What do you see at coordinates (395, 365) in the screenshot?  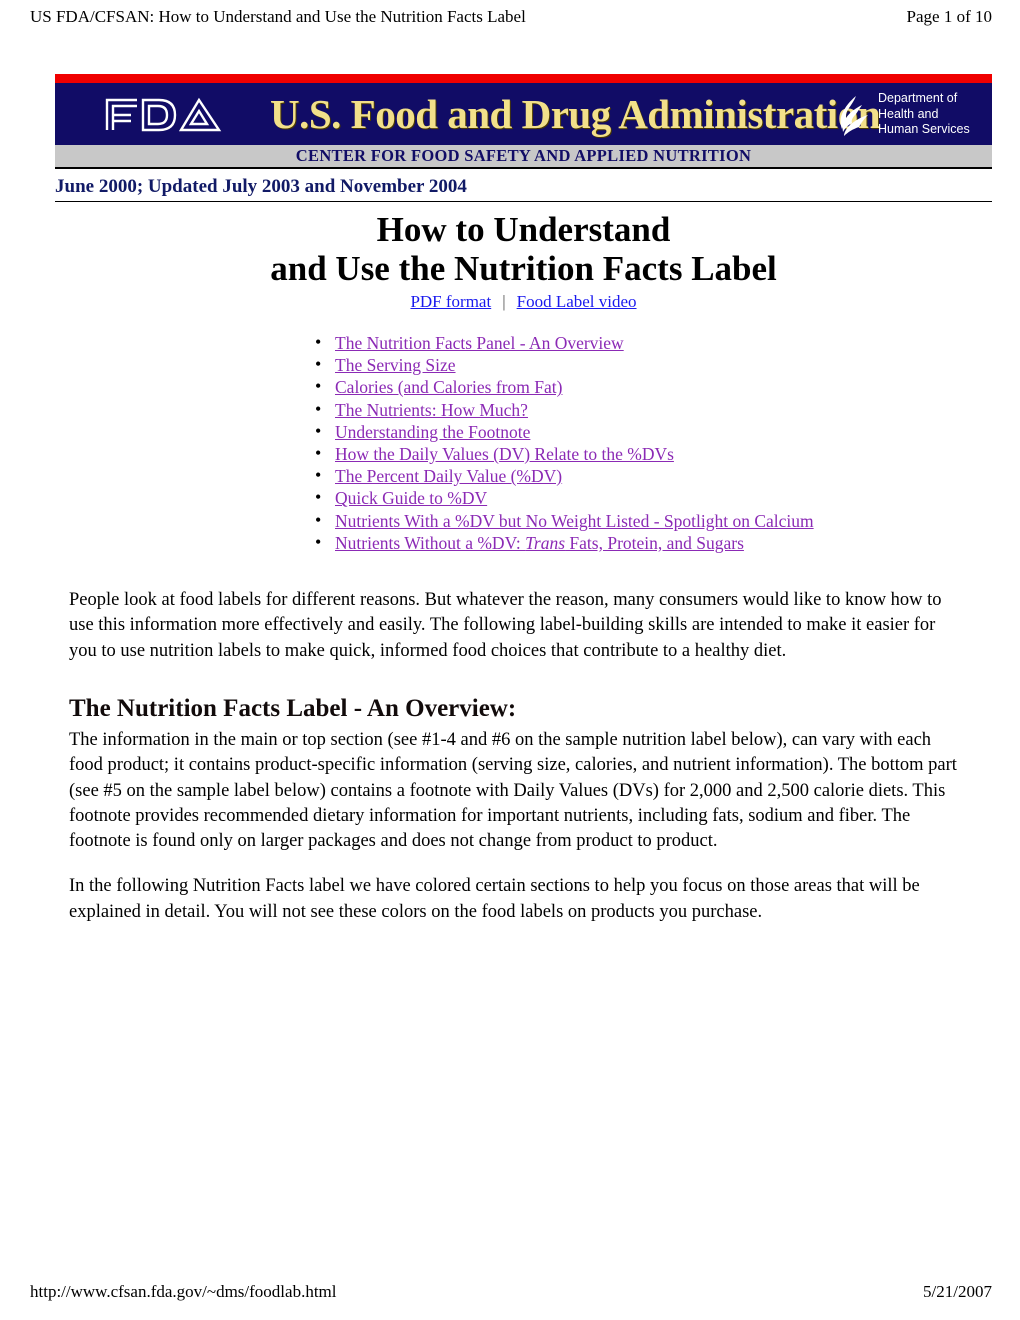 I see `toc-link-serving-size: The Serving Size` at bounding box center [395, 365].